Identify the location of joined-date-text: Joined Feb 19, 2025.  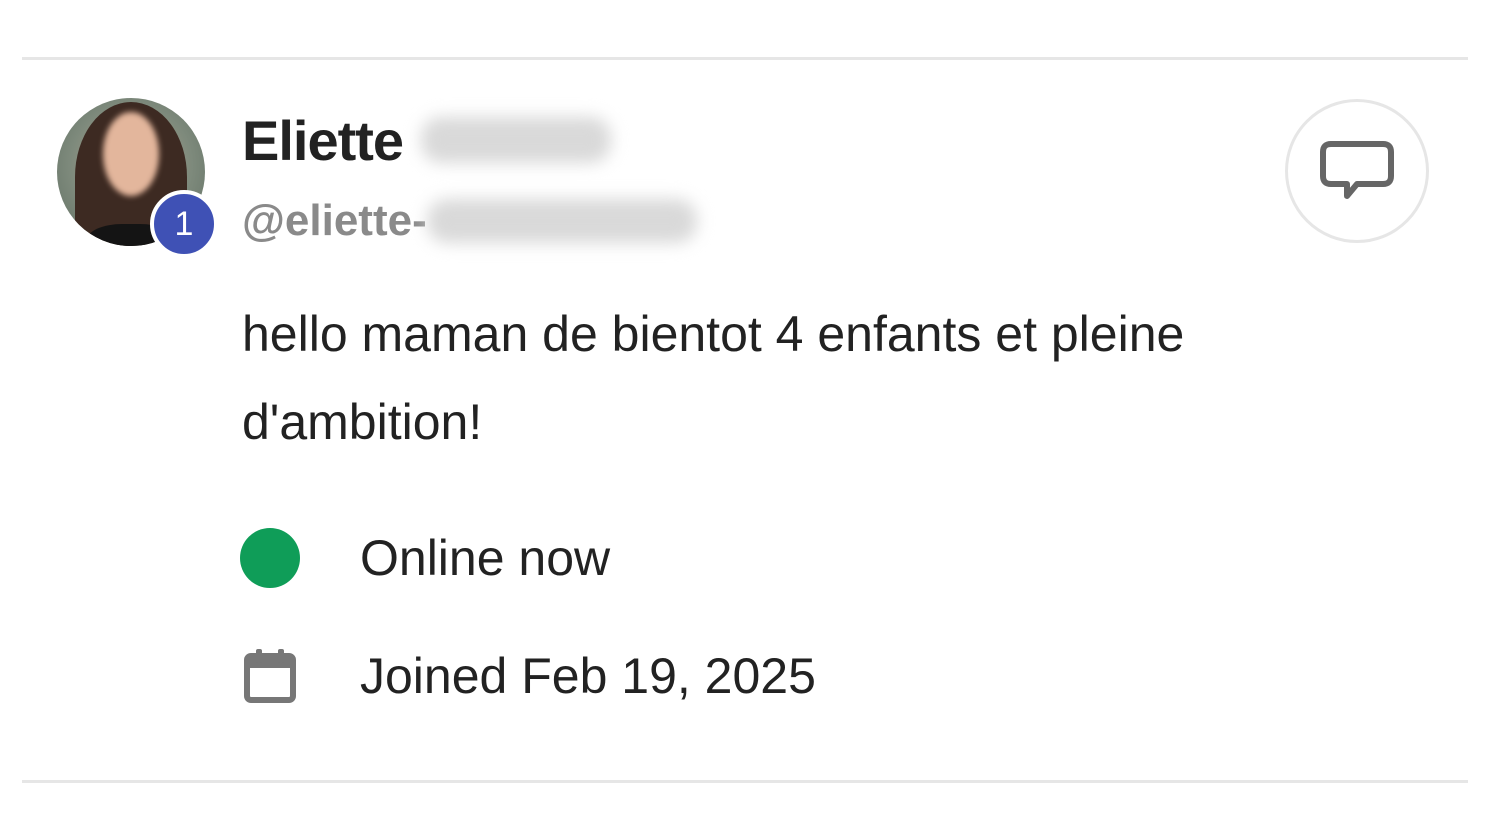
(588, 676).